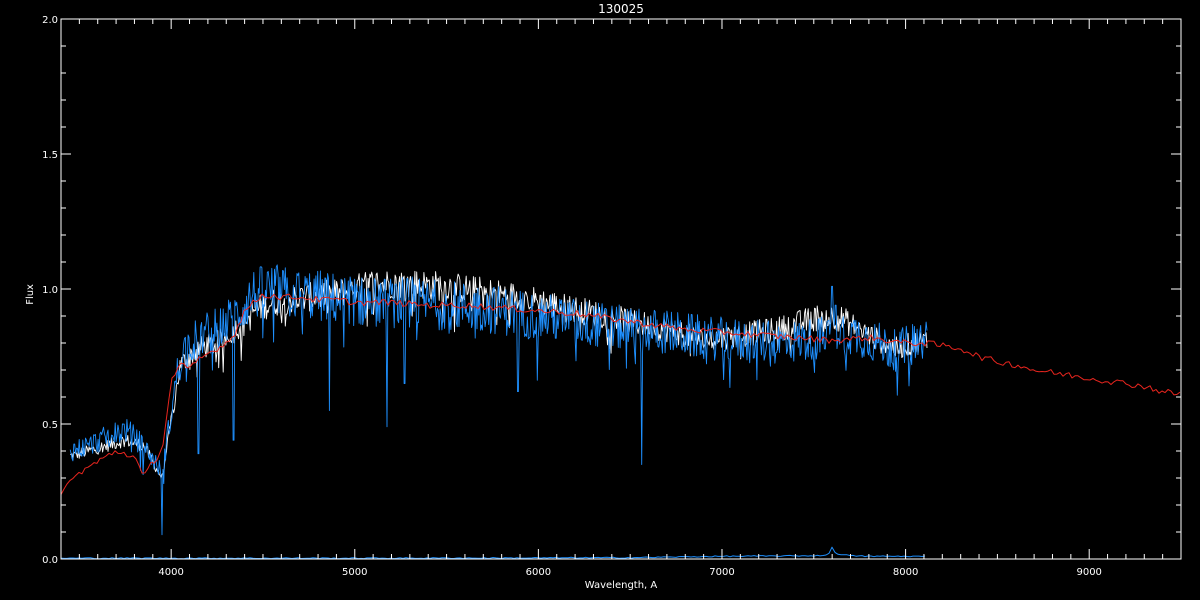 Image resolution: width=1200 pixels, height=600 pixels. Describe the element at coordinates (905, 572) in the screenshot. I see `x-tick-label: 8000` at that location.